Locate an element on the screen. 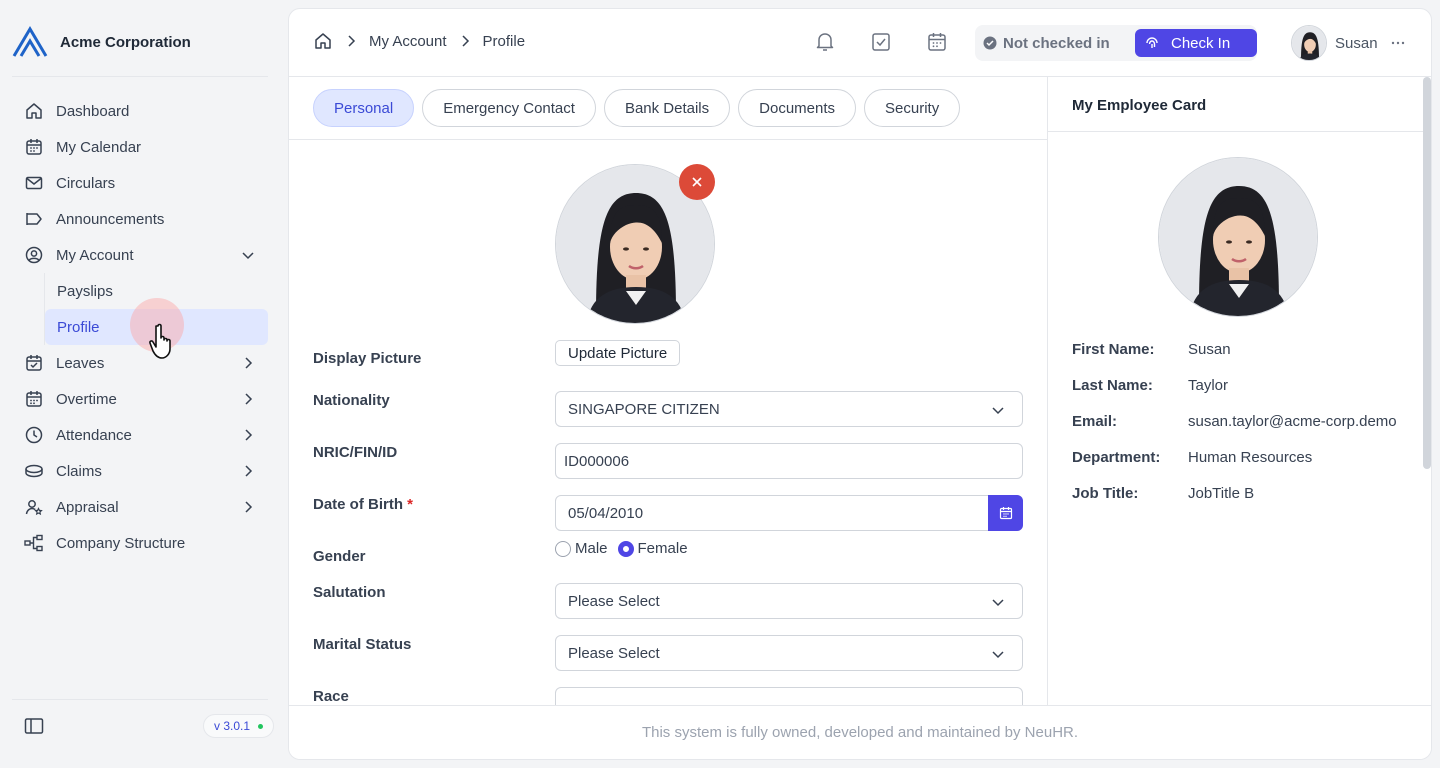 This screenshot has height=768, width=1440. email-key: Email: is located at coordinates (1095, 421).